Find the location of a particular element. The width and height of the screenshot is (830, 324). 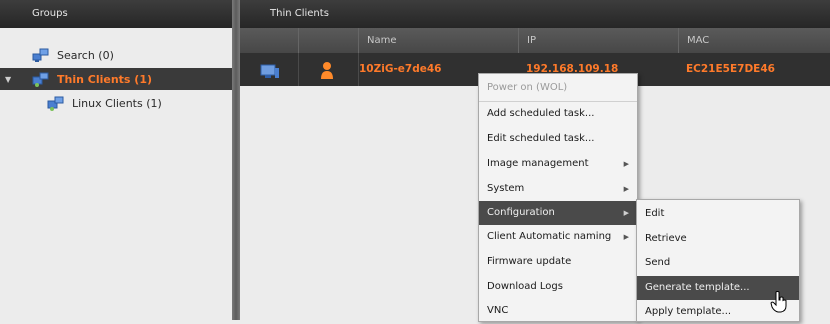

menu-item-download-logs: Download Logs is located at coordinates (558, 287).